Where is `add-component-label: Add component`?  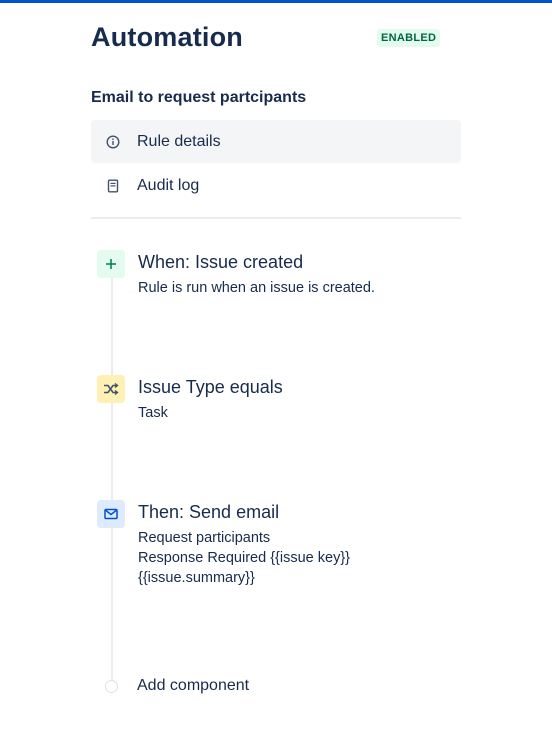 add-component-label: Add component is located at coordinates (193, 685).